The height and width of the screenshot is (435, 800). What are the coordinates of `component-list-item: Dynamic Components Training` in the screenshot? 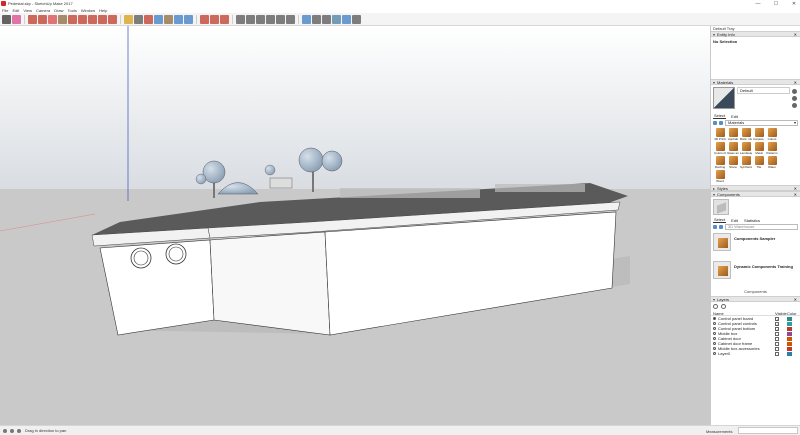 It's located at (755, 273).